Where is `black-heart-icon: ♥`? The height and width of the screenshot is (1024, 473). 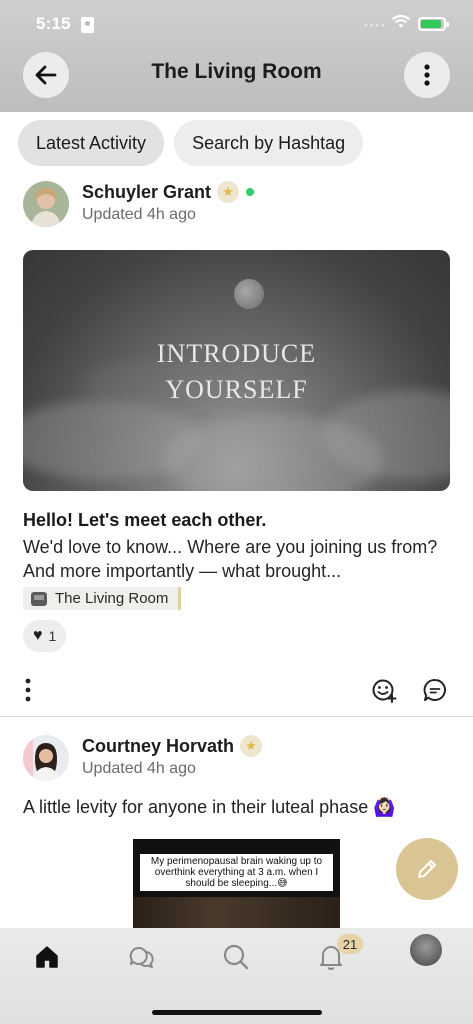 black-heart-icon: ♥ is located at coordinates (38, 635).